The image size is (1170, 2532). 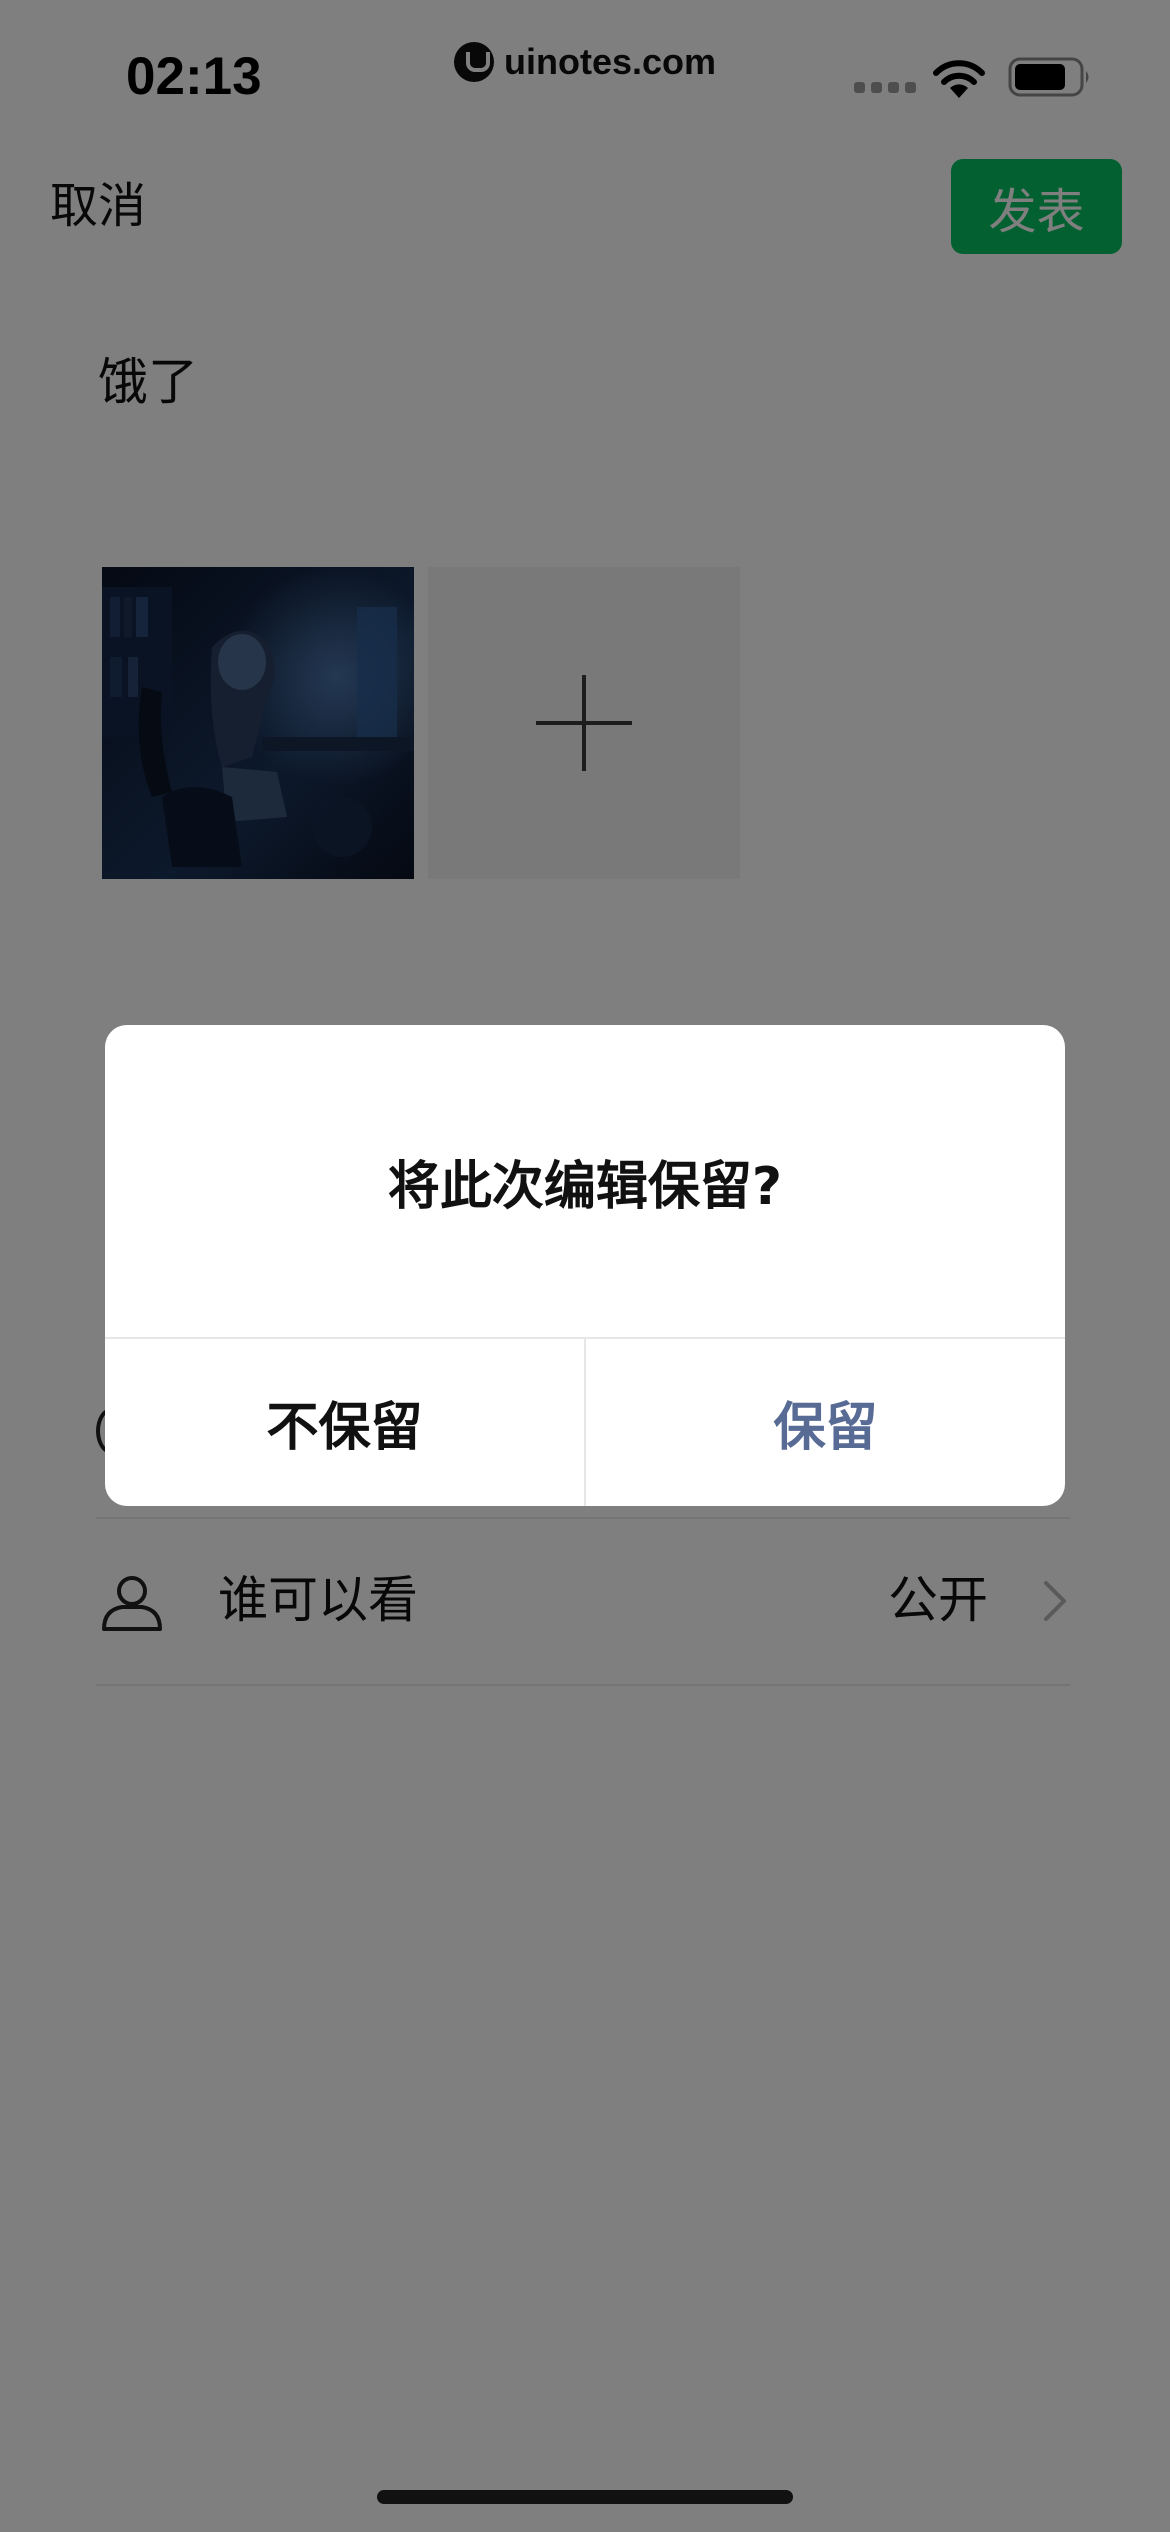 What do you see at coordinates (344, 1422) in the screenshot?
I see `discard-button: 不保留` at bounding box center [344, 1422].